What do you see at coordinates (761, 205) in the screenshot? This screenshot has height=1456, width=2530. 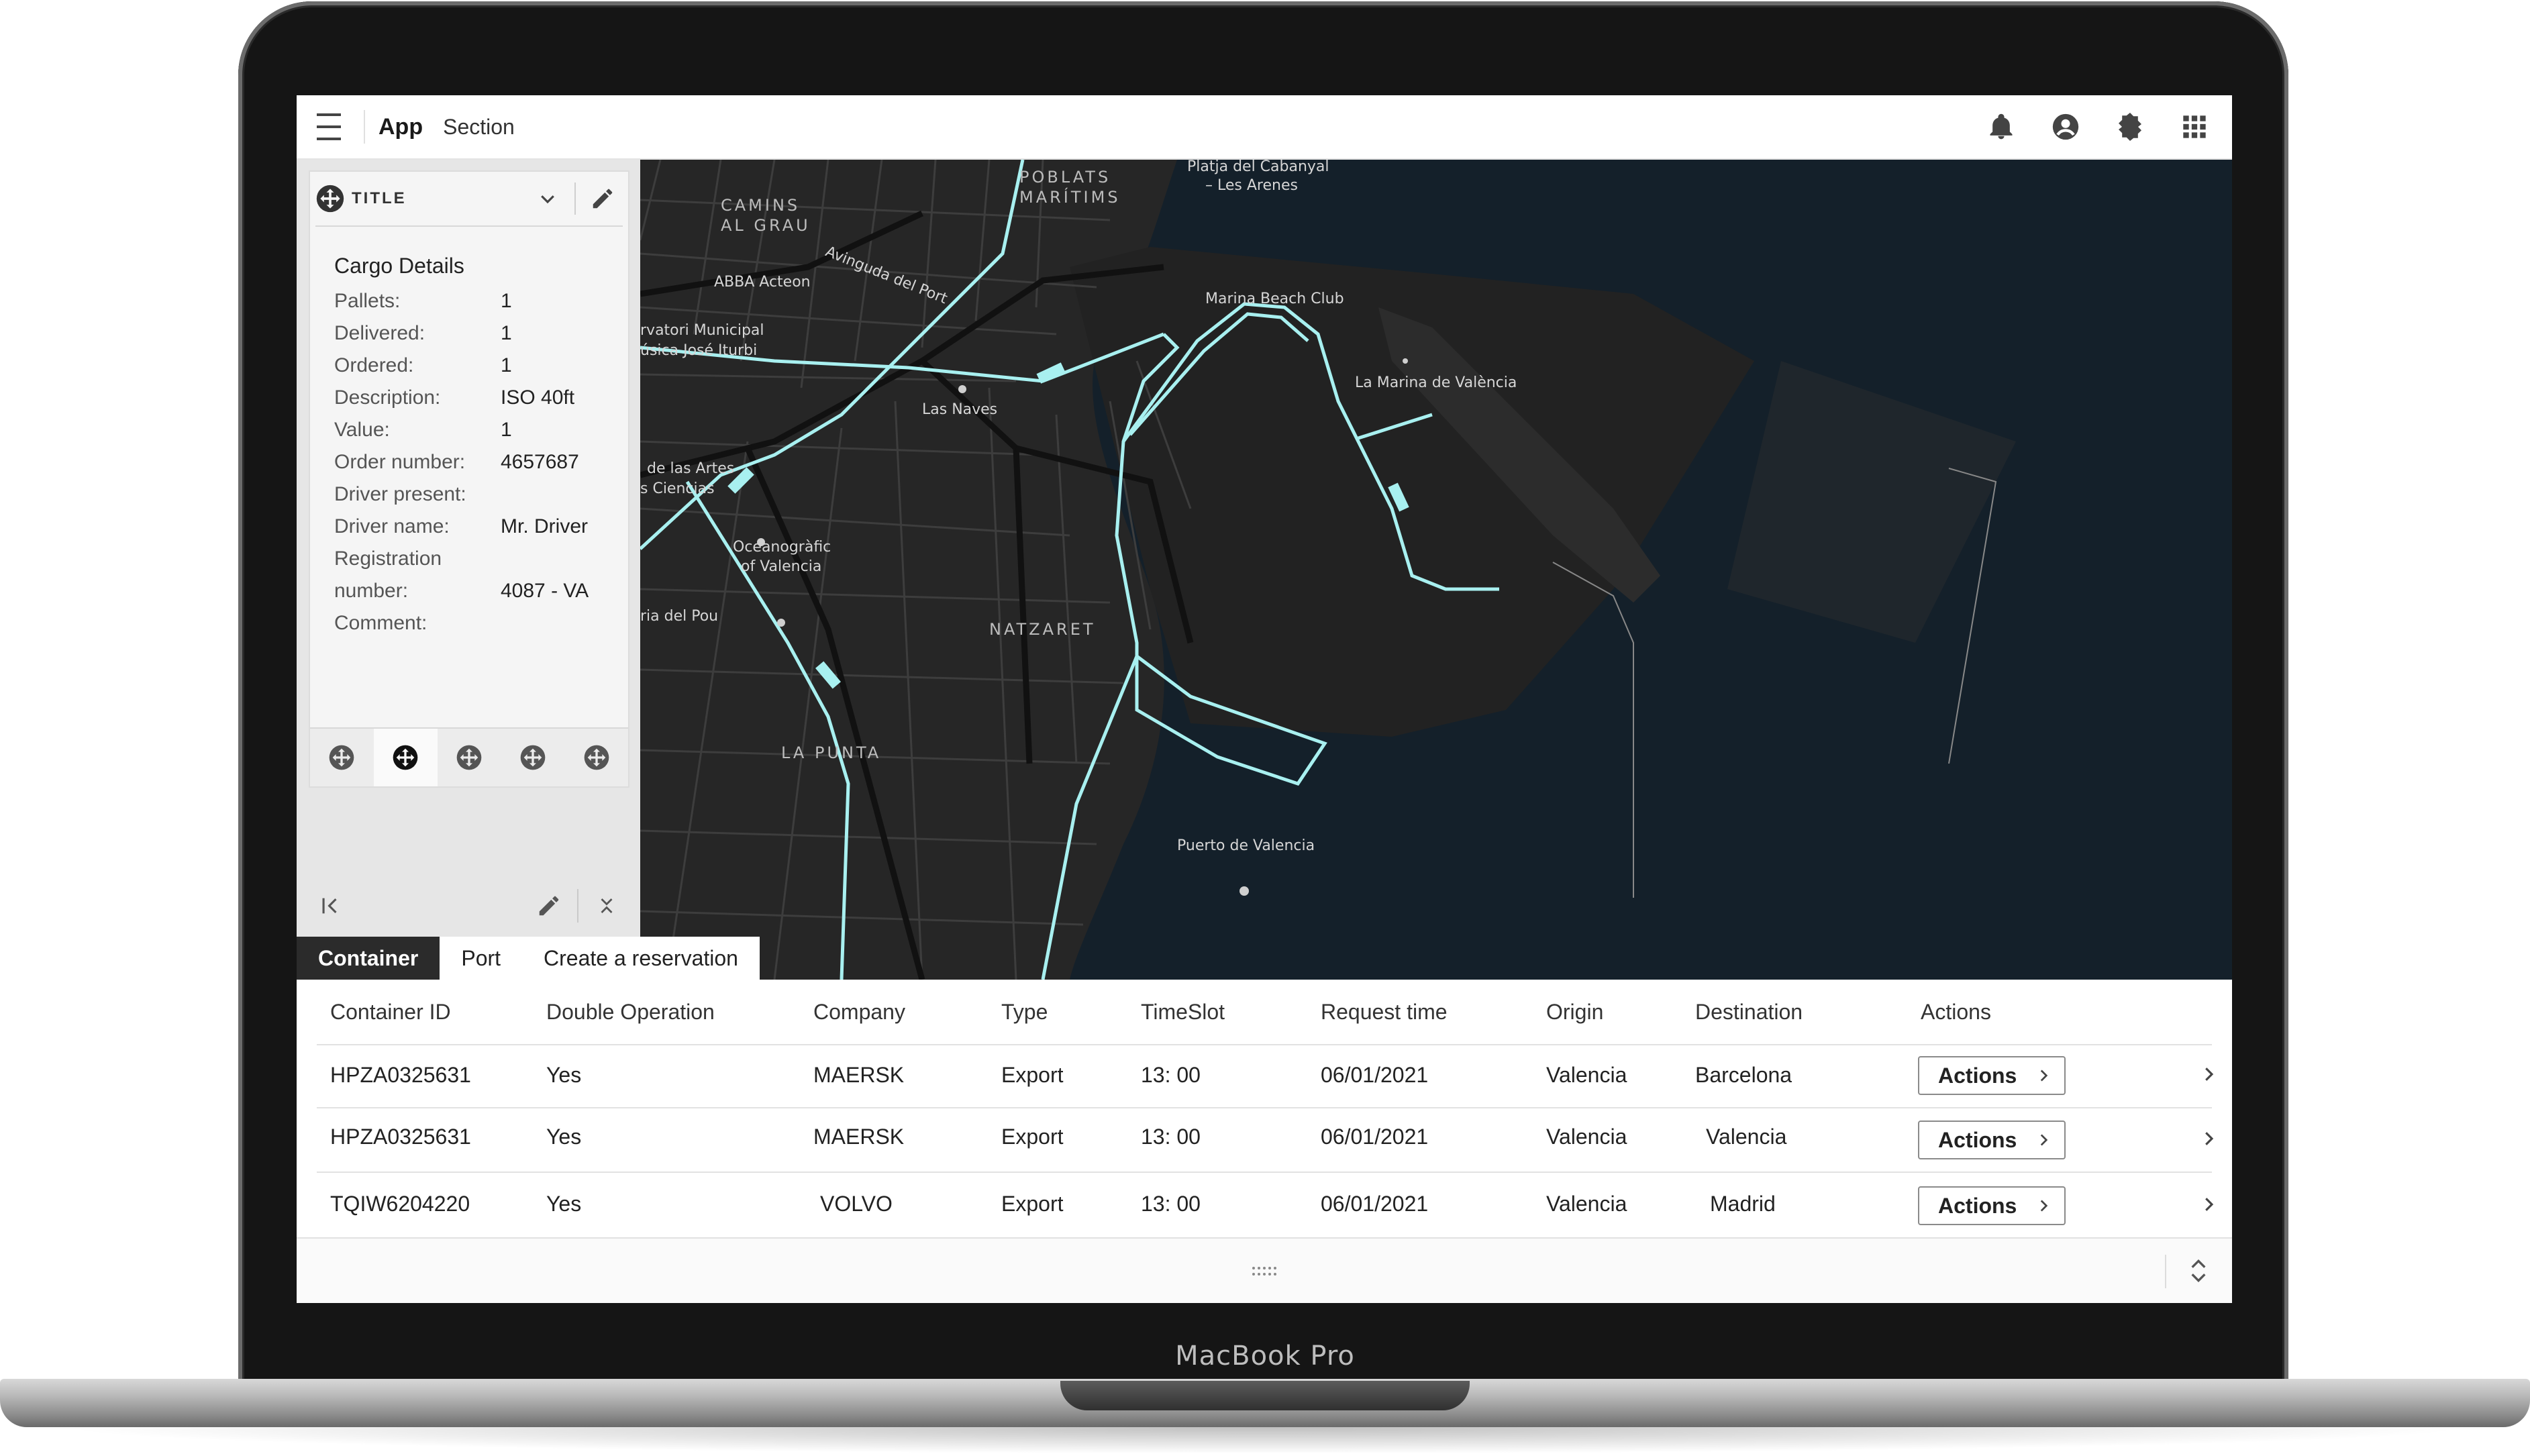 I see `map-label-camins: CAMINS` at bounding box center [761, 205].